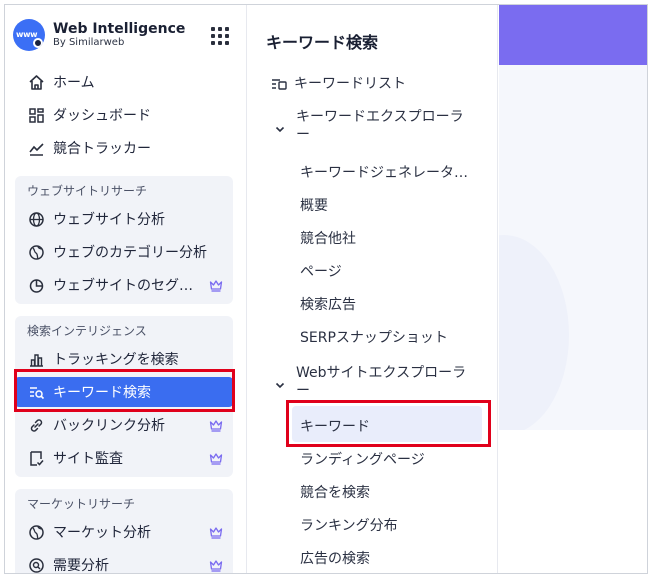  Describe the element at coordinates (87, 331) in the screenshot. I see `section-title: 検索インテリジェンス` at that location.